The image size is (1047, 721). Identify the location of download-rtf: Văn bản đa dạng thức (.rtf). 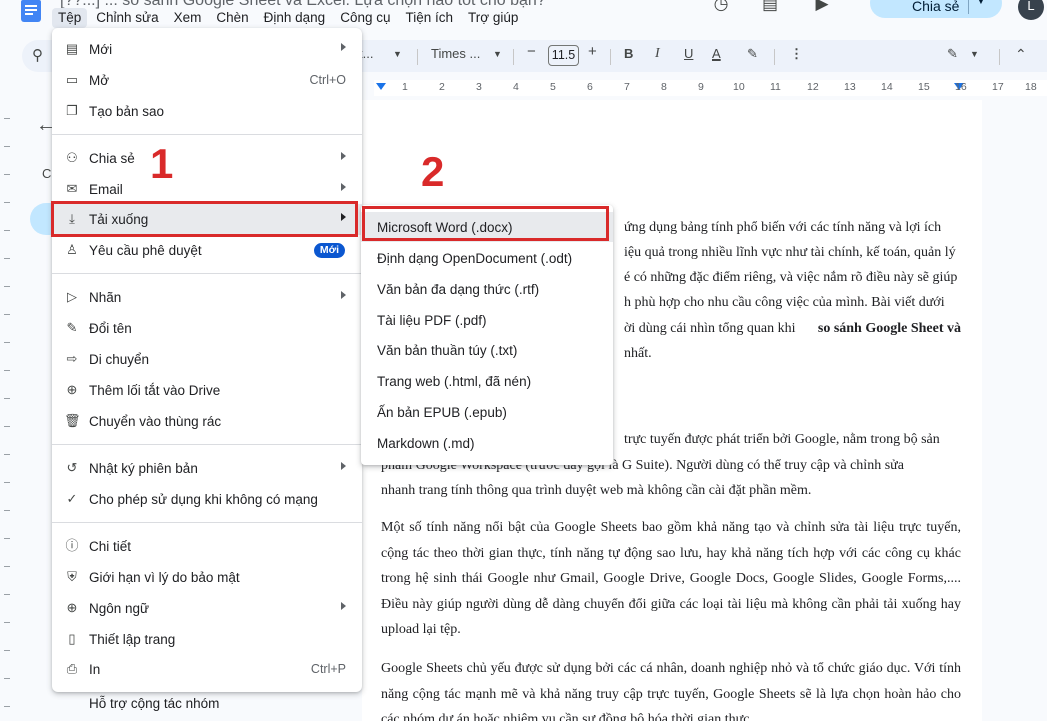
(487, 289).